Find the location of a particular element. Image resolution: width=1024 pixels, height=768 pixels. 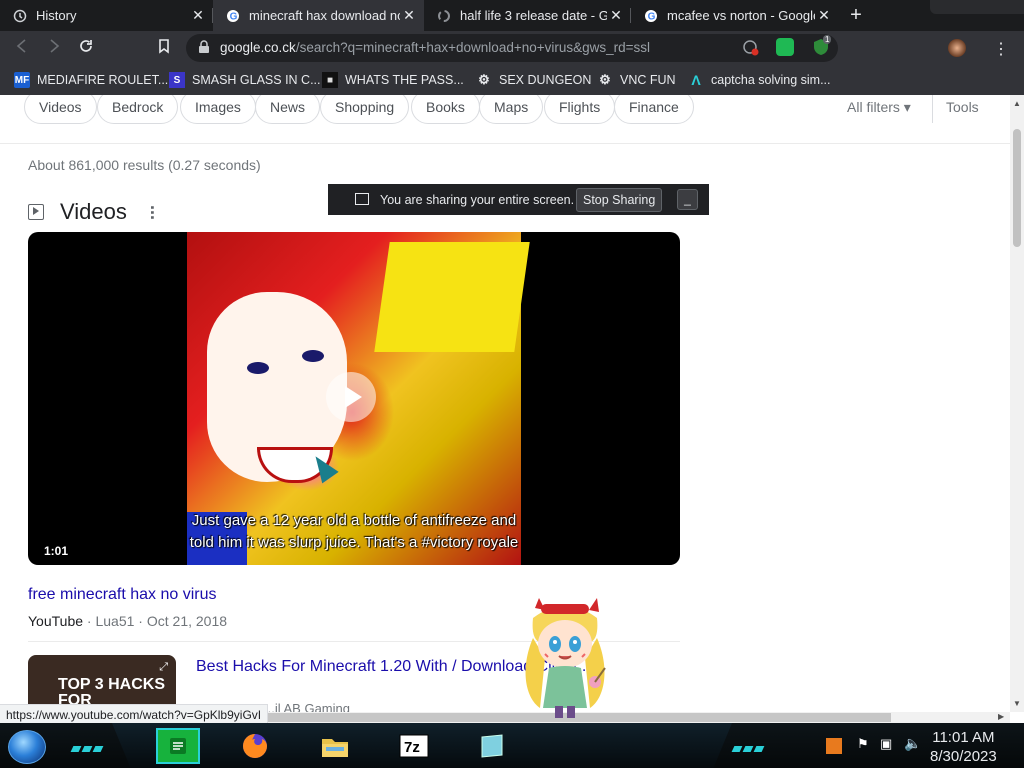

tab-half-life: half life 3 release date - Goo ✕ is located at coordinates (527, 15).